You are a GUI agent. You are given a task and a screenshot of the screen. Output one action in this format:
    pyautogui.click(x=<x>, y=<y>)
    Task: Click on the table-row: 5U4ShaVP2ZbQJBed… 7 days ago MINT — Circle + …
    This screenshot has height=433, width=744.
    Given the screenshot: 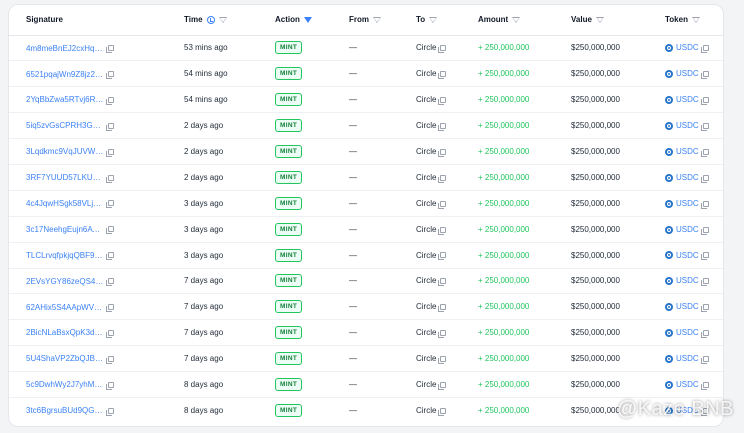 What is the action you would take?
    pyautogui.click(x=366, y=359)
    